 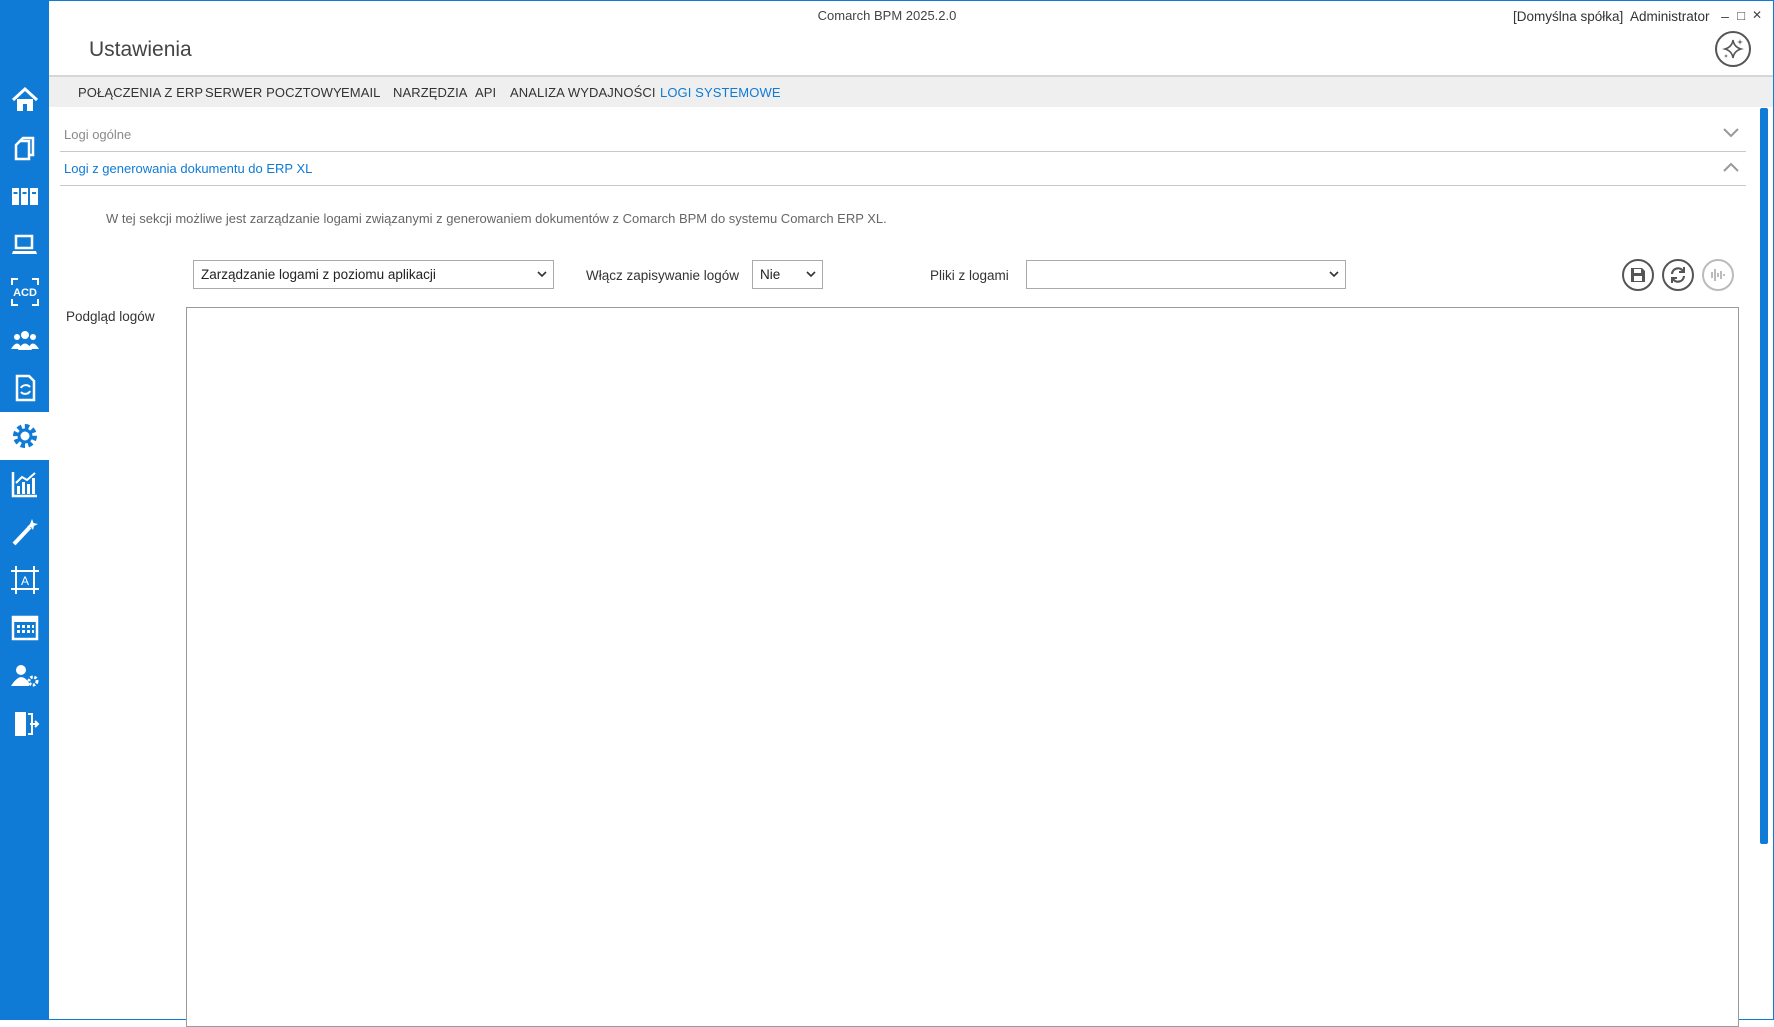 What do you see at coordinates (98, 134) in the screenshot?
I see `section-general-logs-title: Logi ogólne` at bounding box center [98, 134].